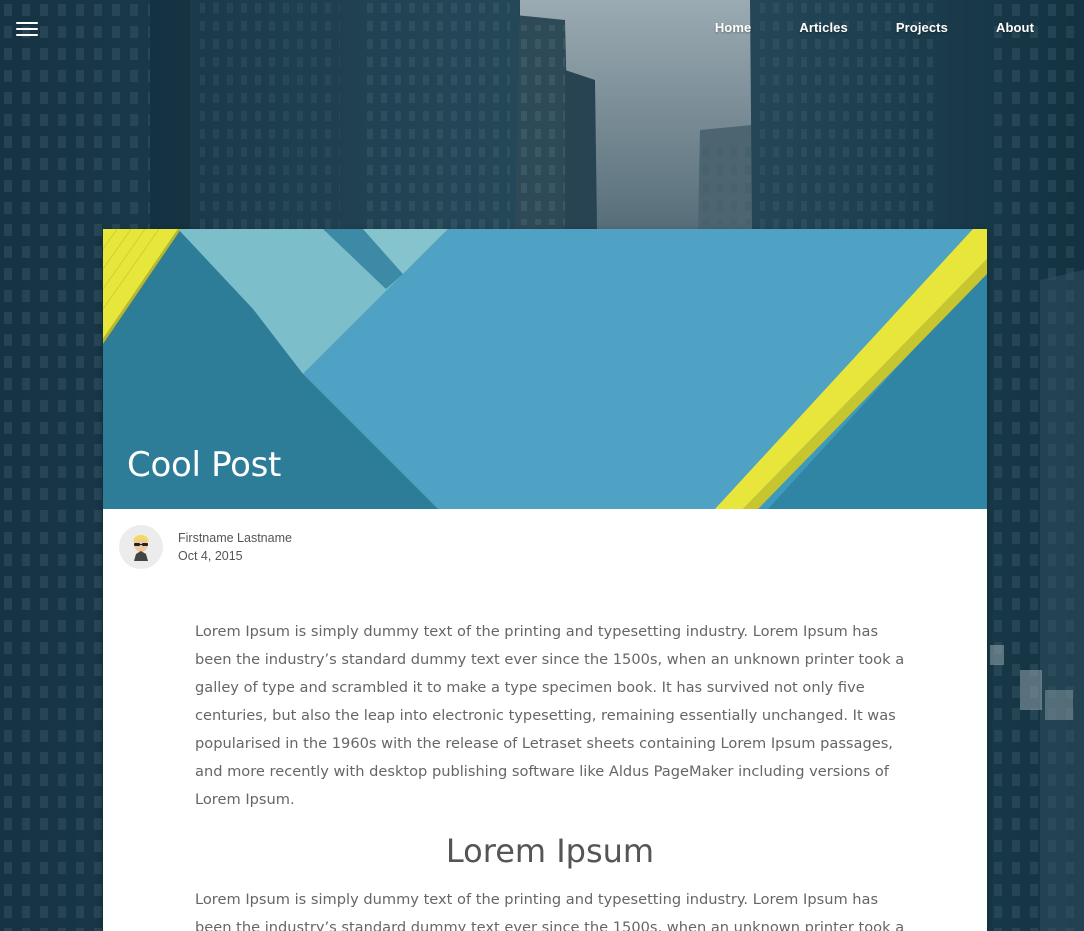  Describe the element at coordinates (210, 556) in the screenshot. I see `post-date: Oct 4, 2015` at that location.